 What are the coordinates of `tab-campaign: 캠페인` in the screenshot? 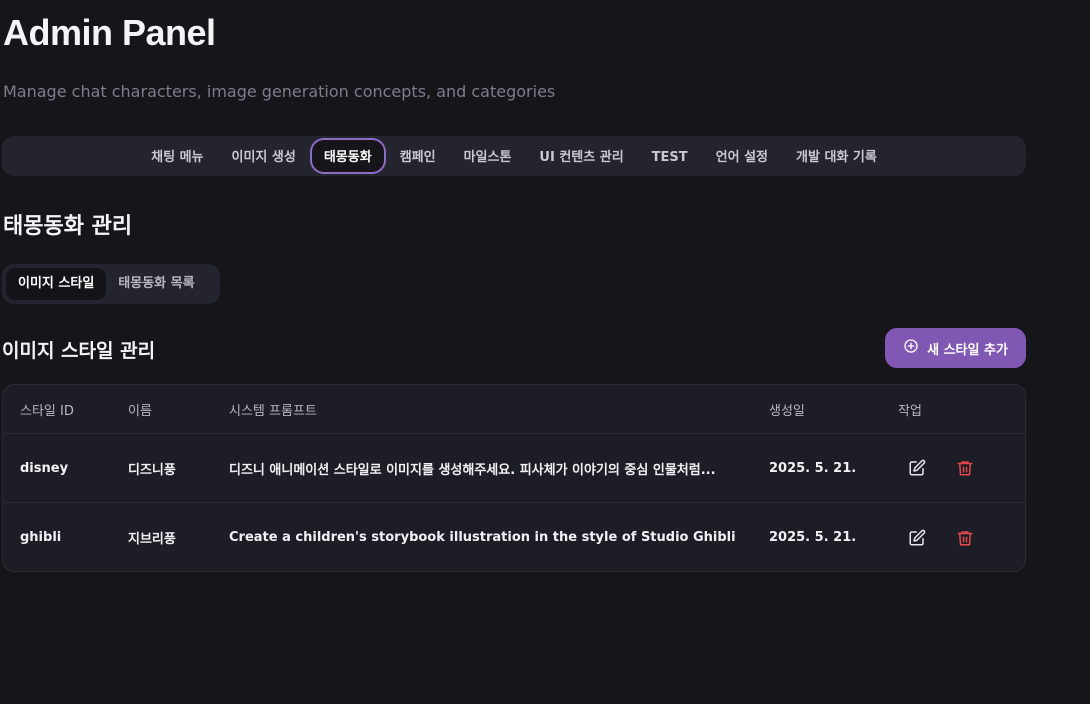 It's located at (418, 156).